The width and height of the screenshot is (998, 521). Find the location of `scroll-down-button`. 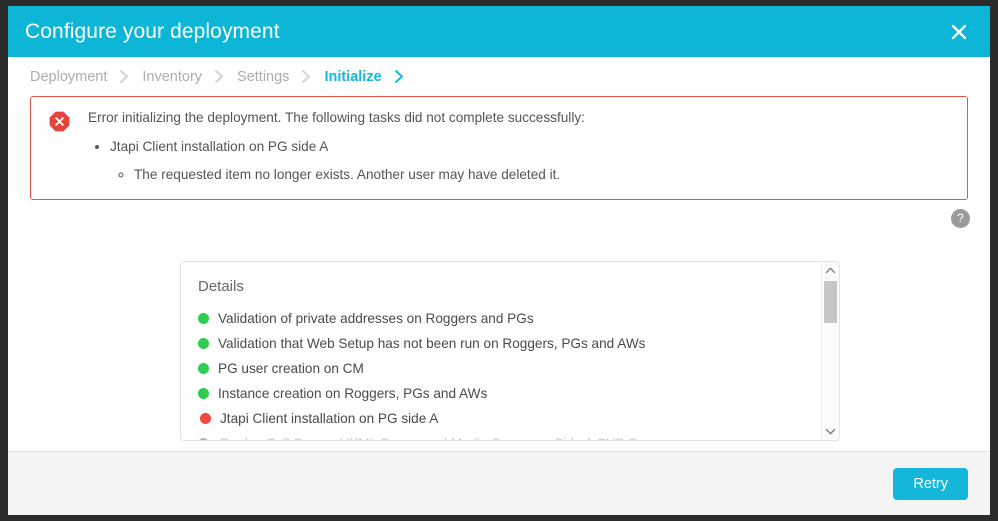

scroll-down-button is located at coordinates (830, 431).